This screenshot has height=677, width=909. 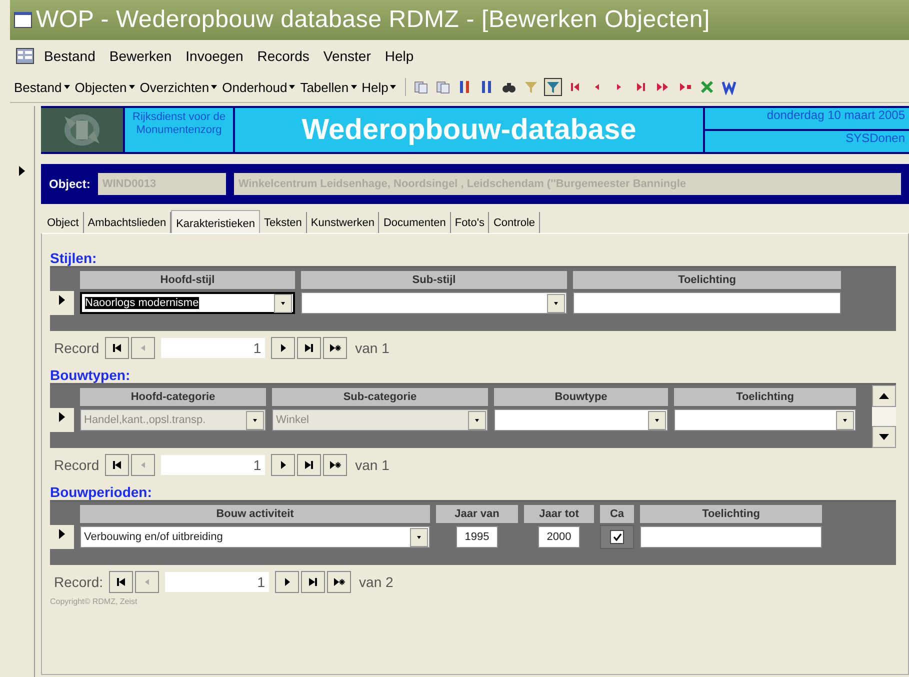 I want to click on scrollbar, so click(x=884, y=416).